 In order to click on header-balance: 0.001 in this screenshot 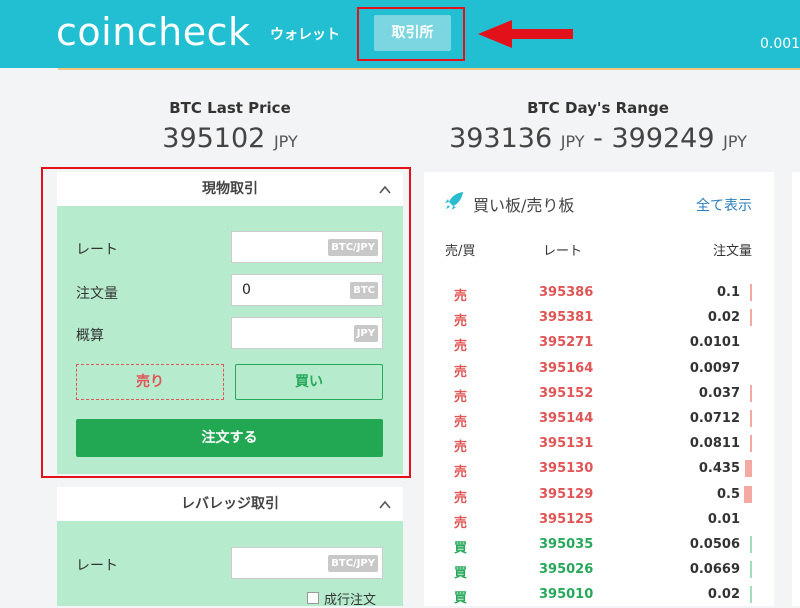, I will do `click(780, 44)`.